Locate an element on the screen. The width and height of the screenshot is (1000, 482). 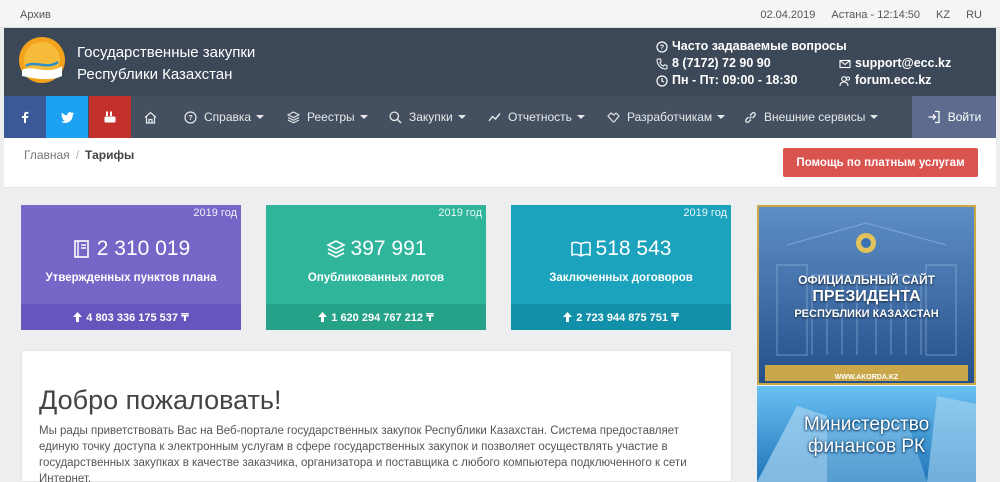
president-banner-line3: РЕСПУБЛИКИ КАЗАХСТАН is located at coordinates (866, 314).